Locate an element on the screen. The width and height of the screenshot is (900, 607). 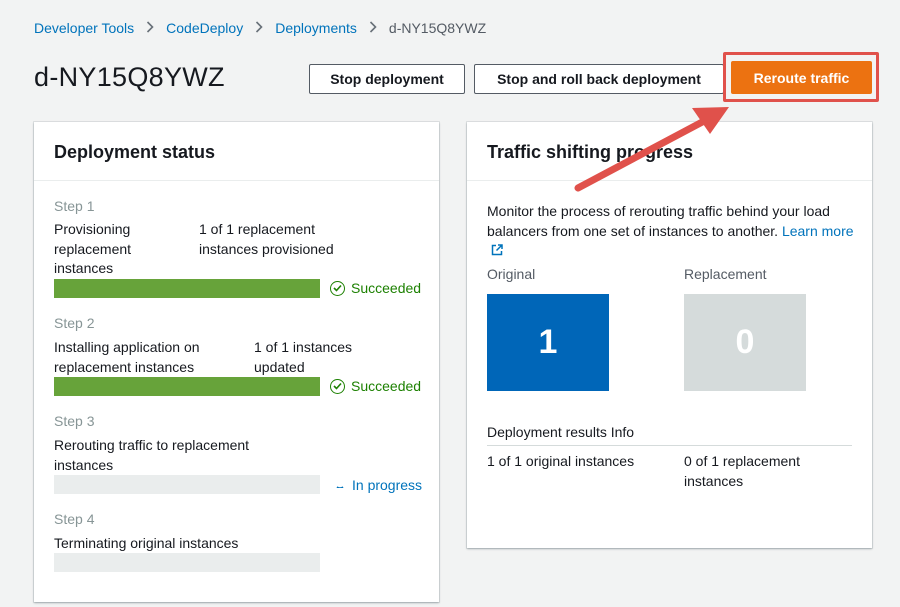
breadcrumb-current: d-NY15Q8YWZ is located at coordinates (437, 28).